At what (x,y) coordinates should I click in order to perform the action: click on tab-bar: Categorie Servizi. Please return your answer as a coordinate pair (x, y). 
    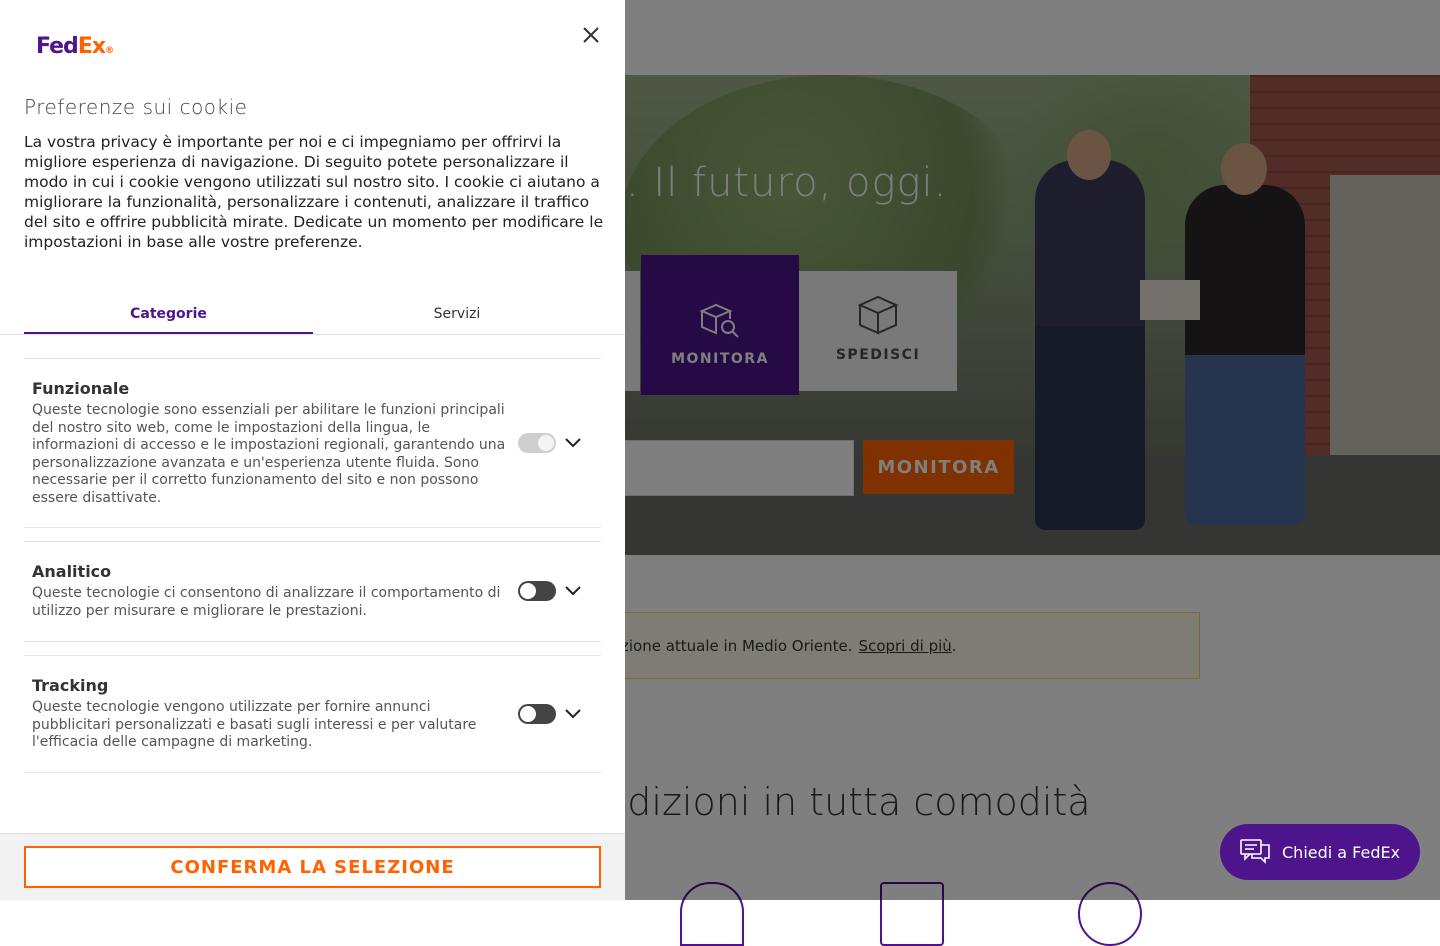
    Looking at the image, I should click on (312, 315).